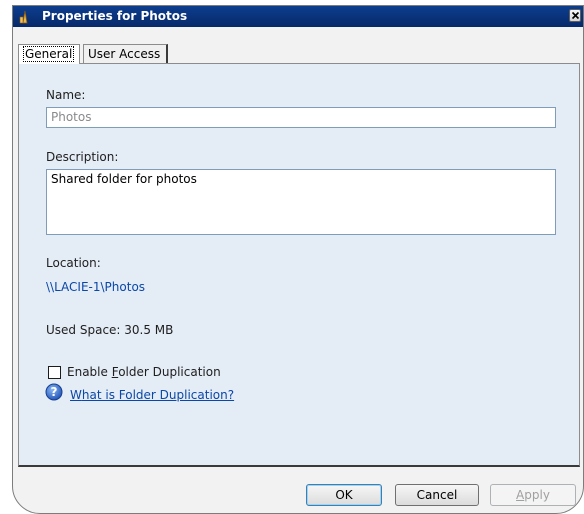  What do you see at coordinates (115, 16) in the screenshot?
I see `window-title: Properties for Photos` at bounding box center [115, 16].